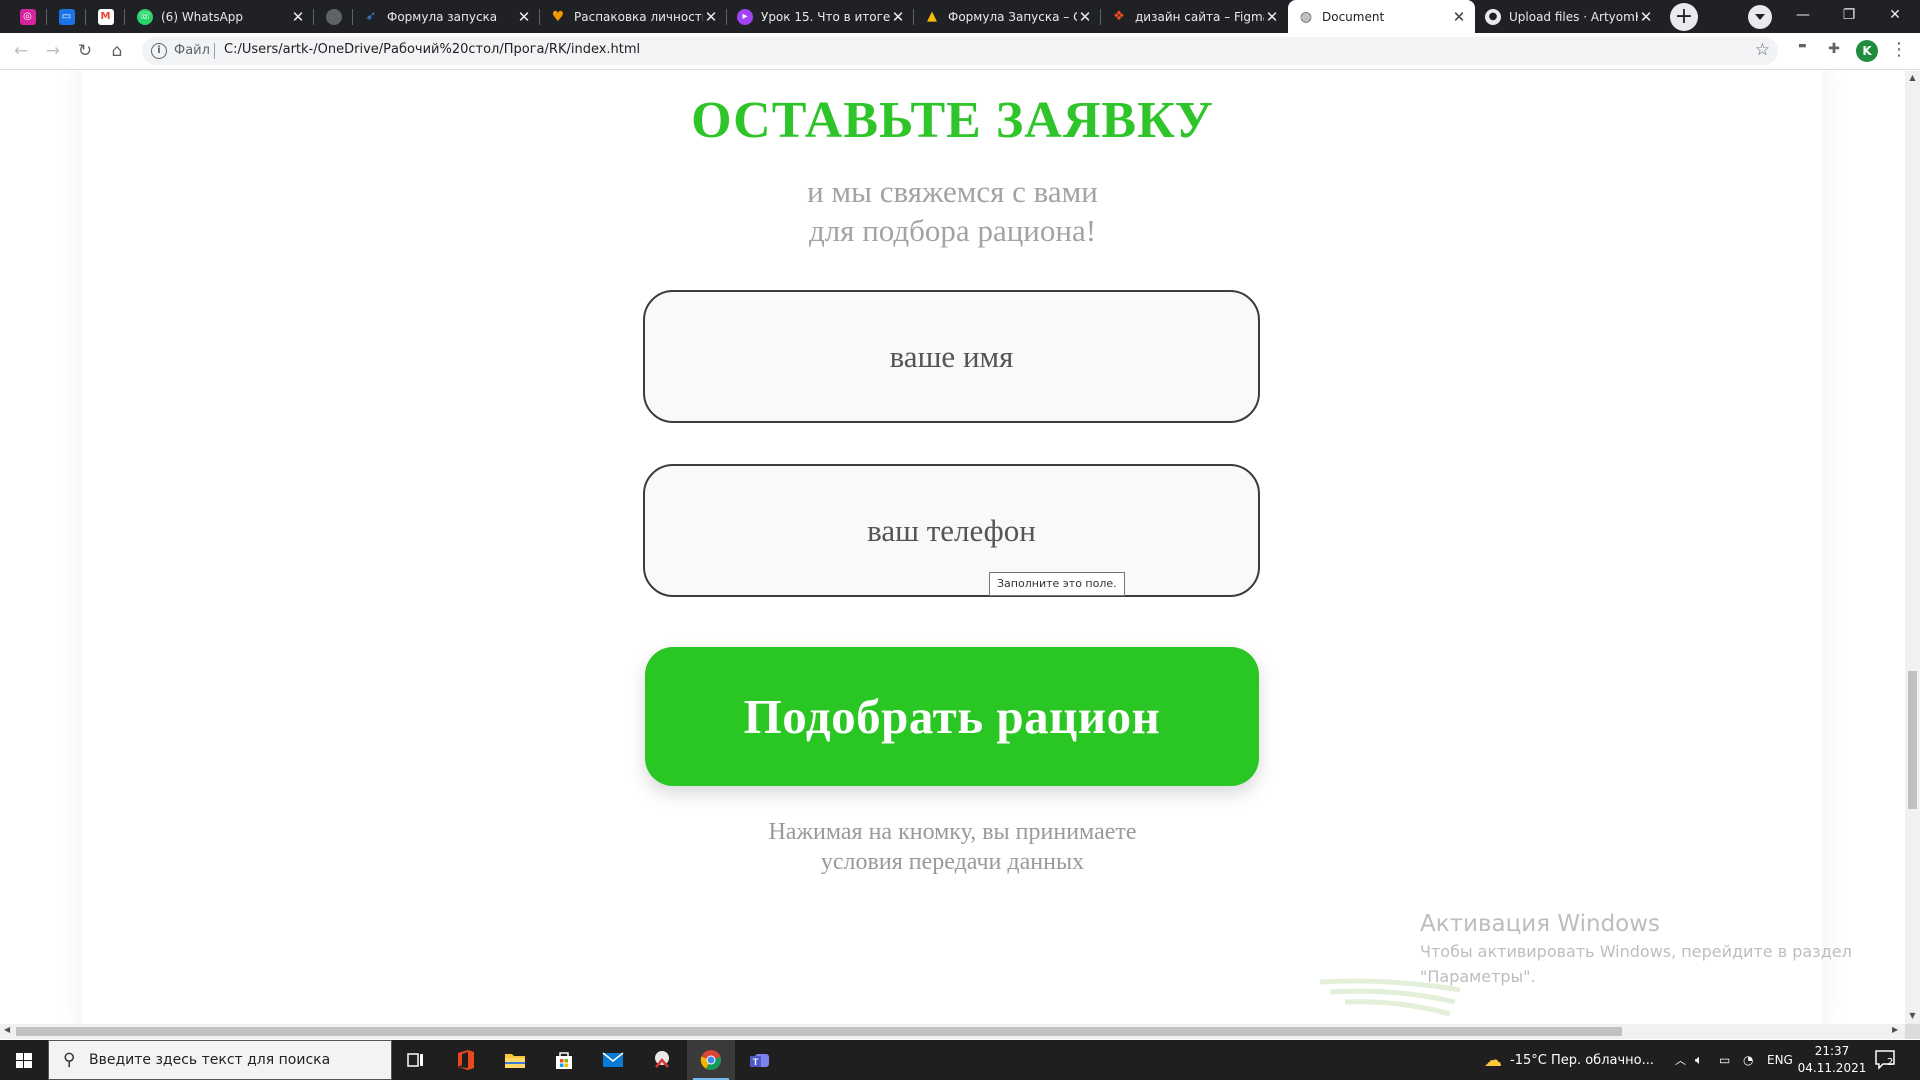 Image resolution: width=1920 pixels, height=1084 pixels. I want to click on scroll-down-icon: ▼, so click(1912, 1015).